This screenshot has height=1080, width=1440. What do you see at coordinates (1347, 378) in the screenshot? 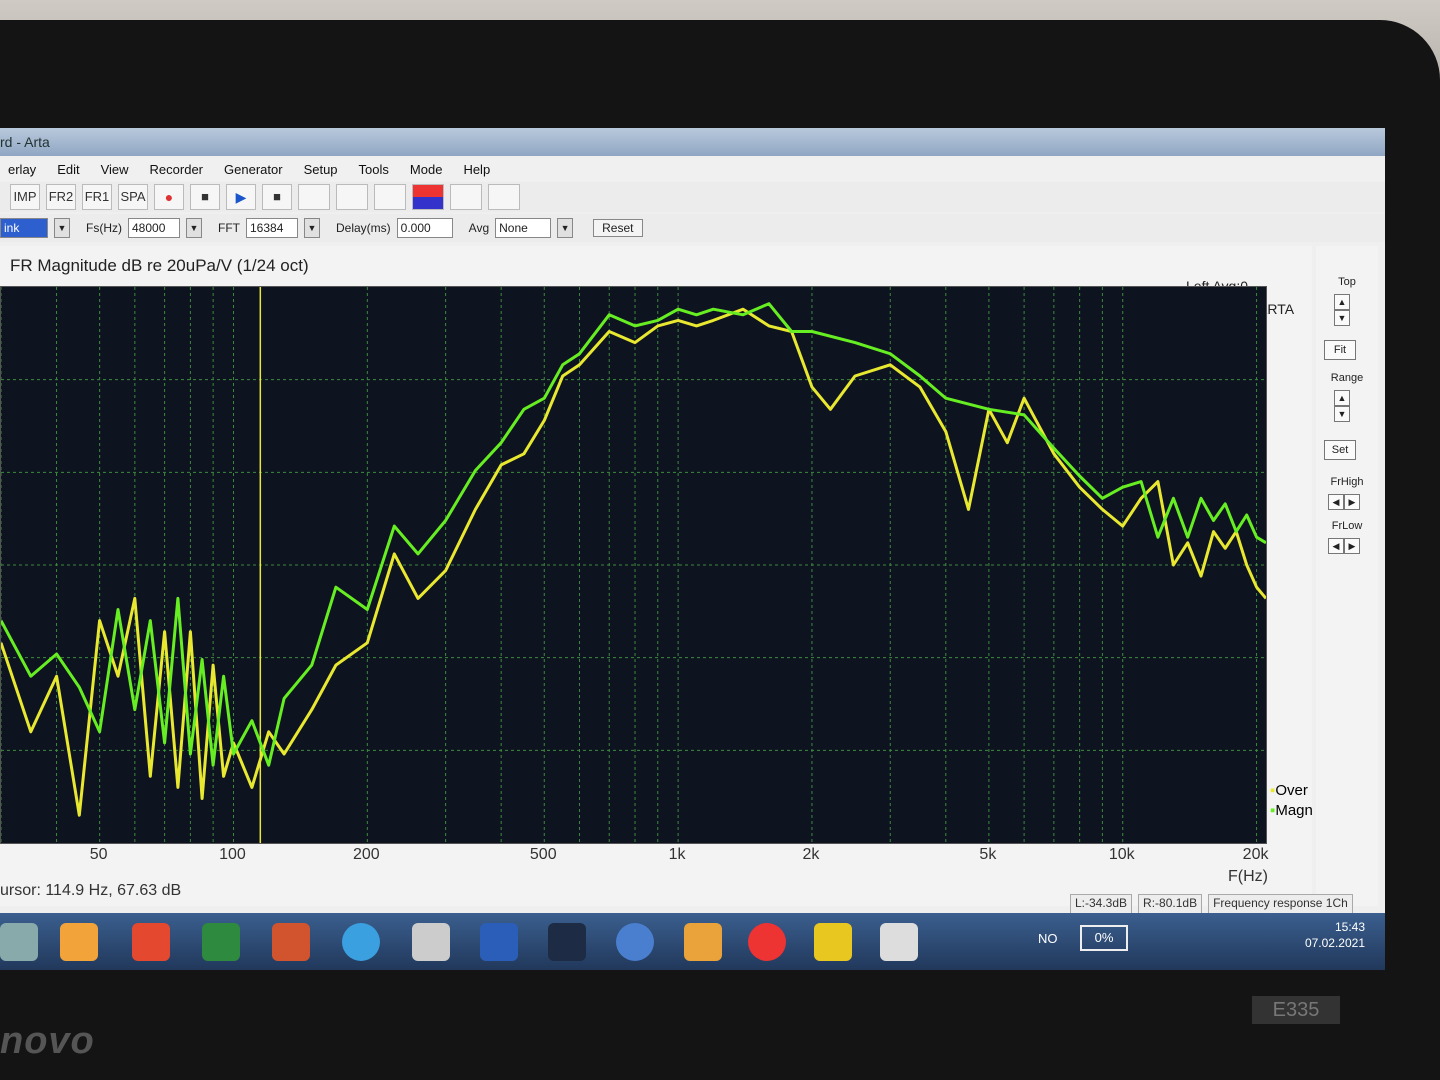
I see `range-label: Range` at bounding box center [1347, 378].